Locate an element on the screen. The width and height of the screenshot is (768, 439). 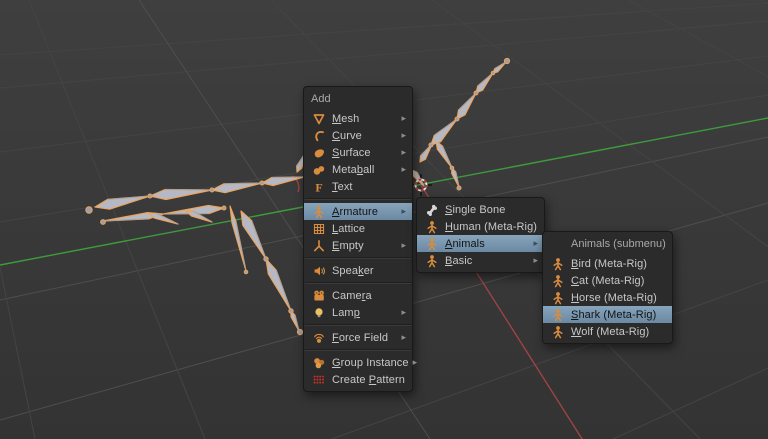
menu-item-label: Group Instance is located at coordinates (370, 362).